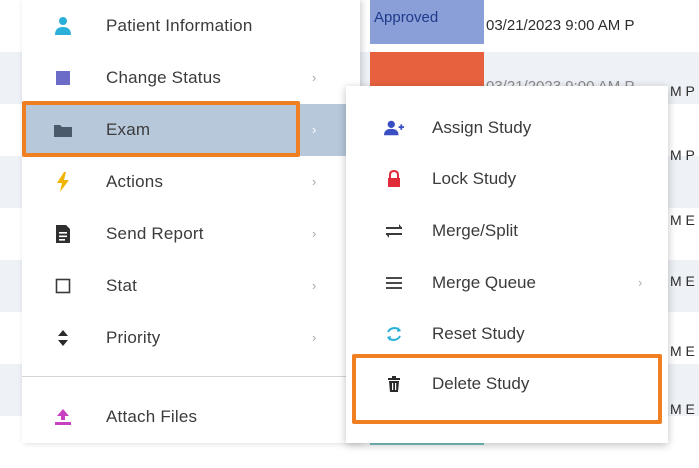 Image resolution: width=699 pixels, height=468 pixels. Describe the element at coordinates (394, 128) in the screenshot. I see `assign-user-icon` at that location.